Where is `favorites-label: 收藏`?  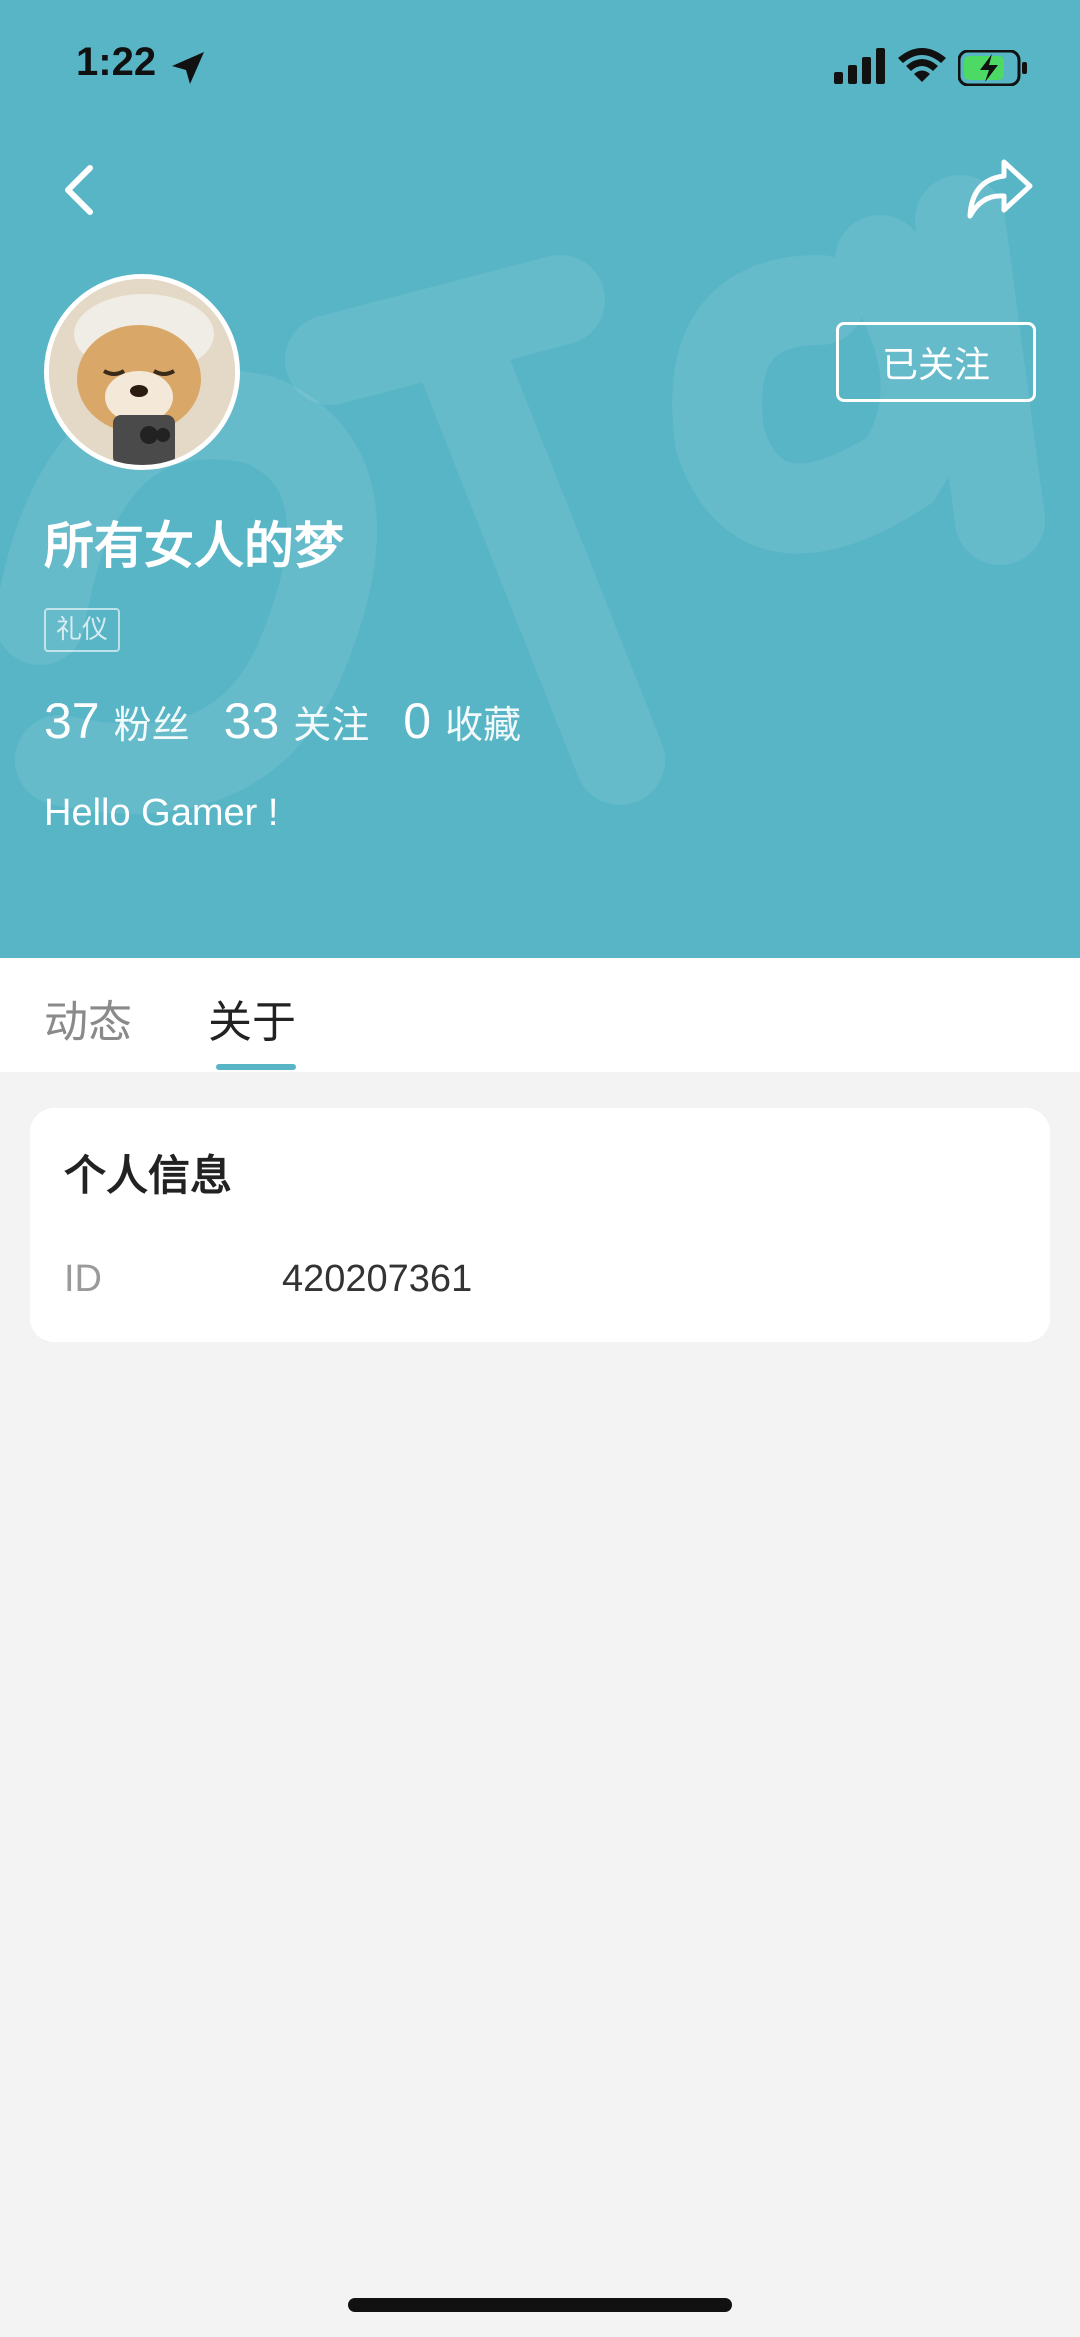
favorites-label: 收藏 is located at coordinates (483, 721).